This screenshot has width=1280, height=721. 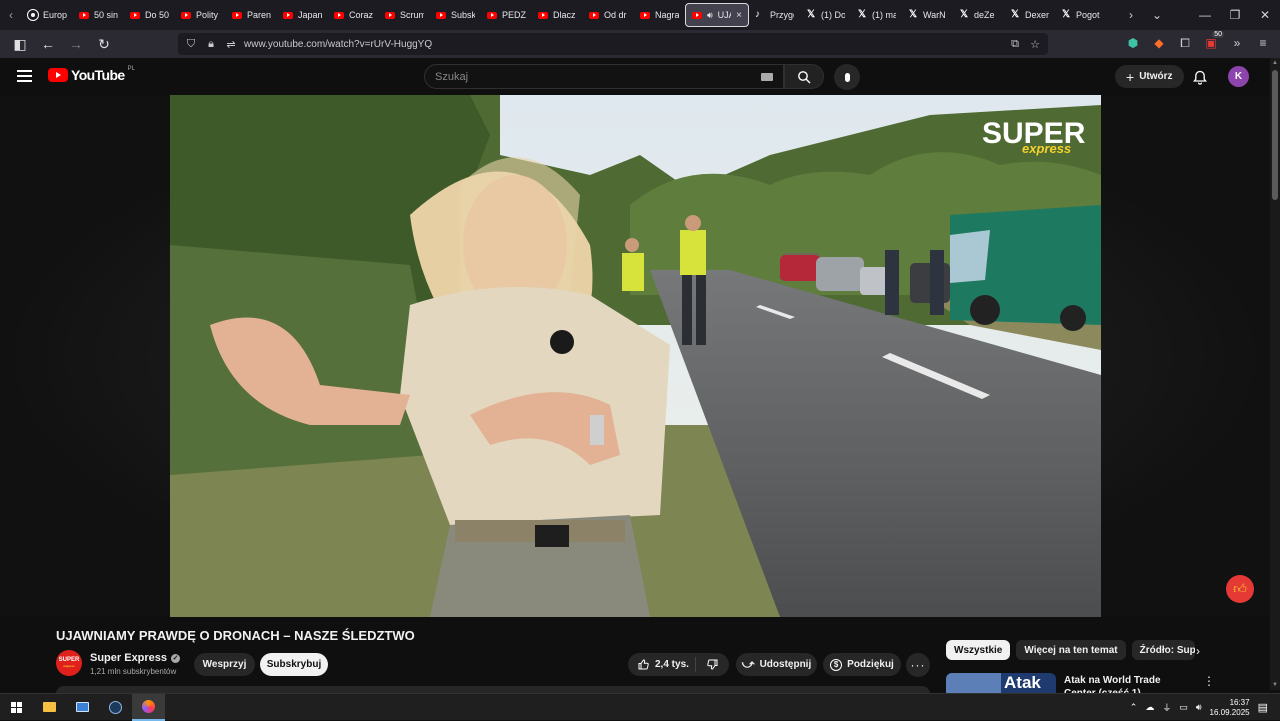 What do you see at coordinates (739, 15) in the screenshot?
I see `tab-close-icon: ×` at bounding box center [739, 15].